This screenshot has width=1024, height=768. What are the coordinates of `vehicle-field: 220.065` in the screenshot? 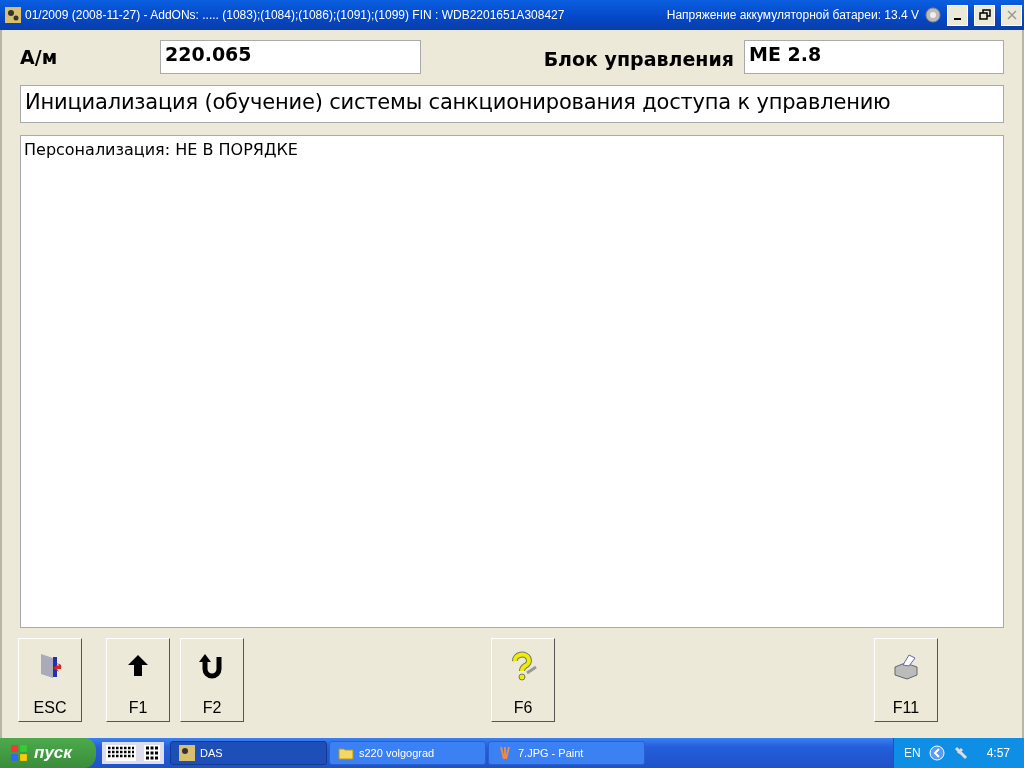 It's located at (290, 57).